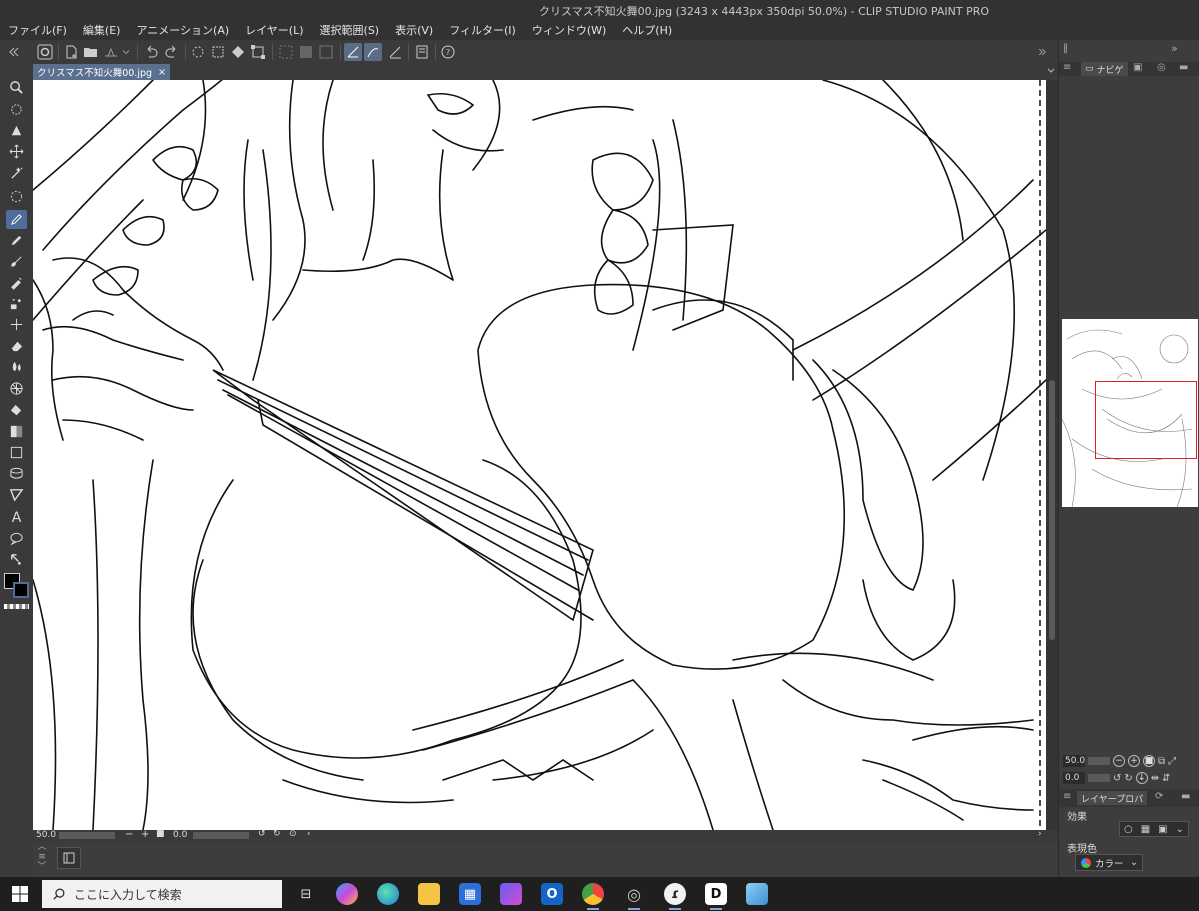 This screenshot has height=911, width=1199. What do you see at coordinates (45, 52) in the screenshot?
I see `clip-studio-button` at bounding box center [45, 52].